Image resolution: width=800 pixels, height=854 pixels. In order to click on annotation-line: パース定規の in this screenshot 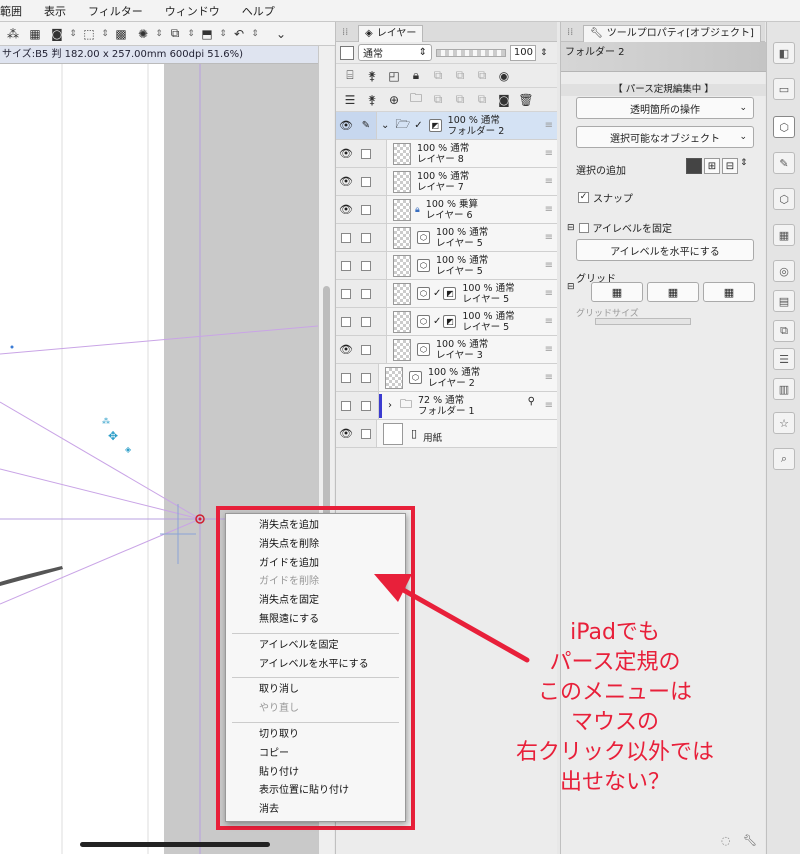, I will do `click(615, 662)`.